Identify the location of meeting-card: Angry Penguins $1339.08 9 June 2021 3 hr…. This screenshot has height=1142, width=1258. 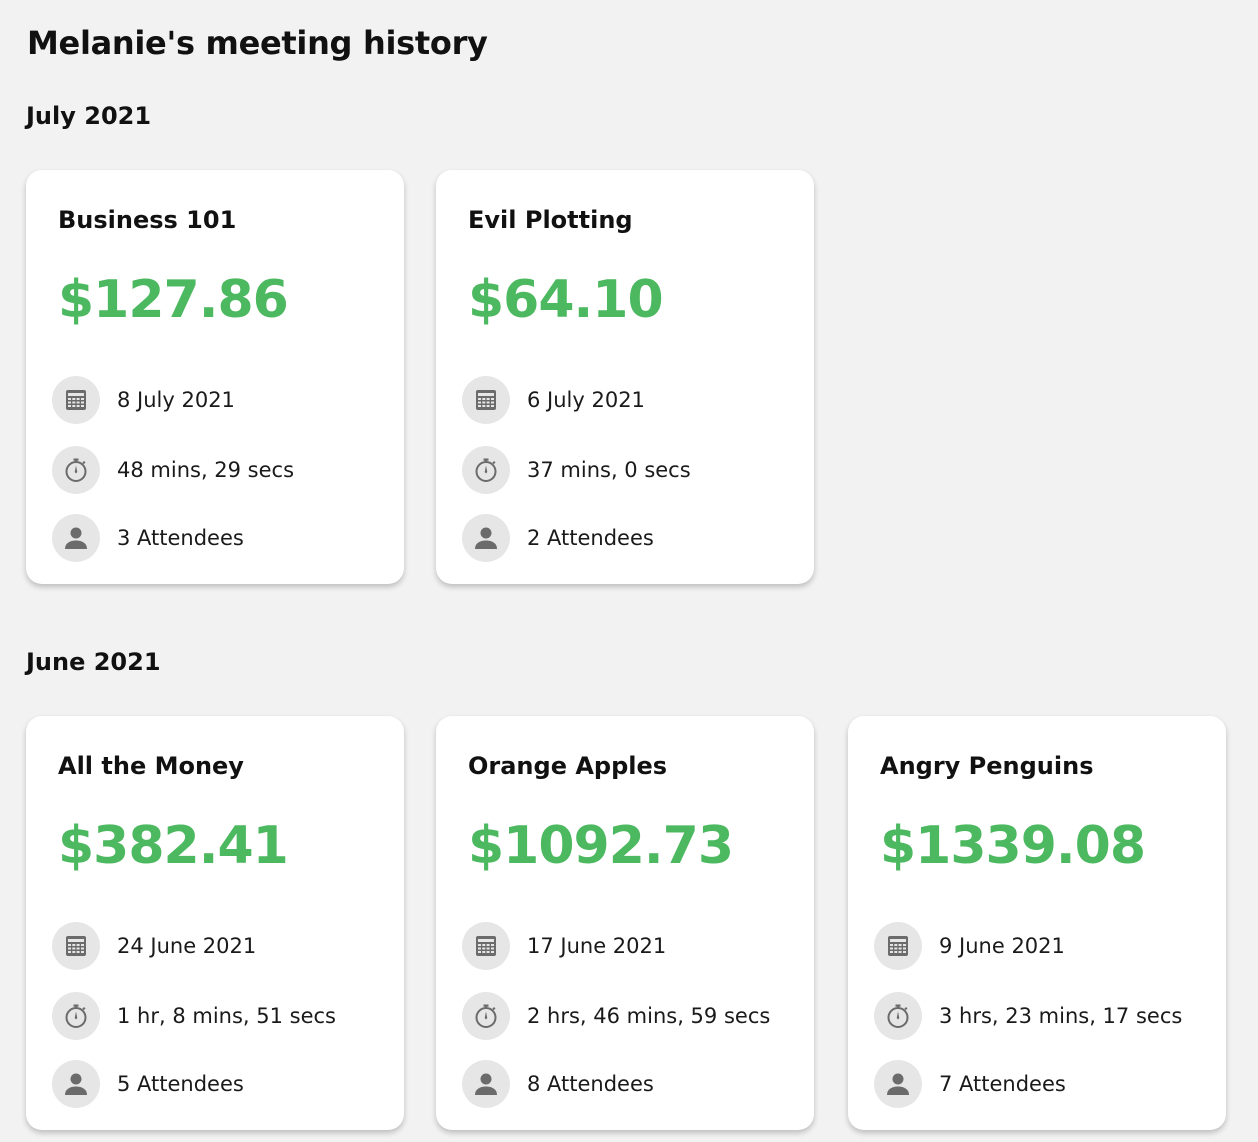
(1037, 923).